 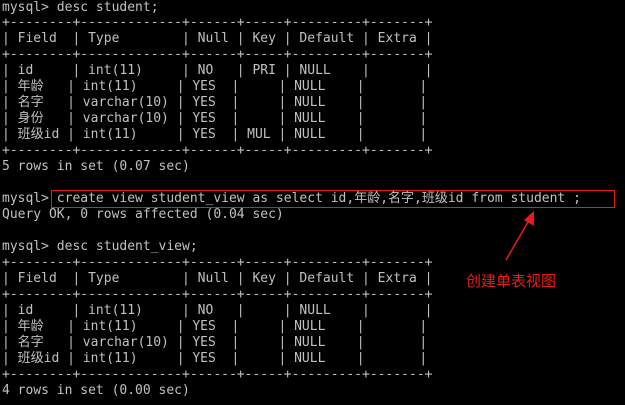 What do you see at coordinates (519, 236) in the screenshot?
I see `annotation-arrow-icon` at bounding box center [519, 236].